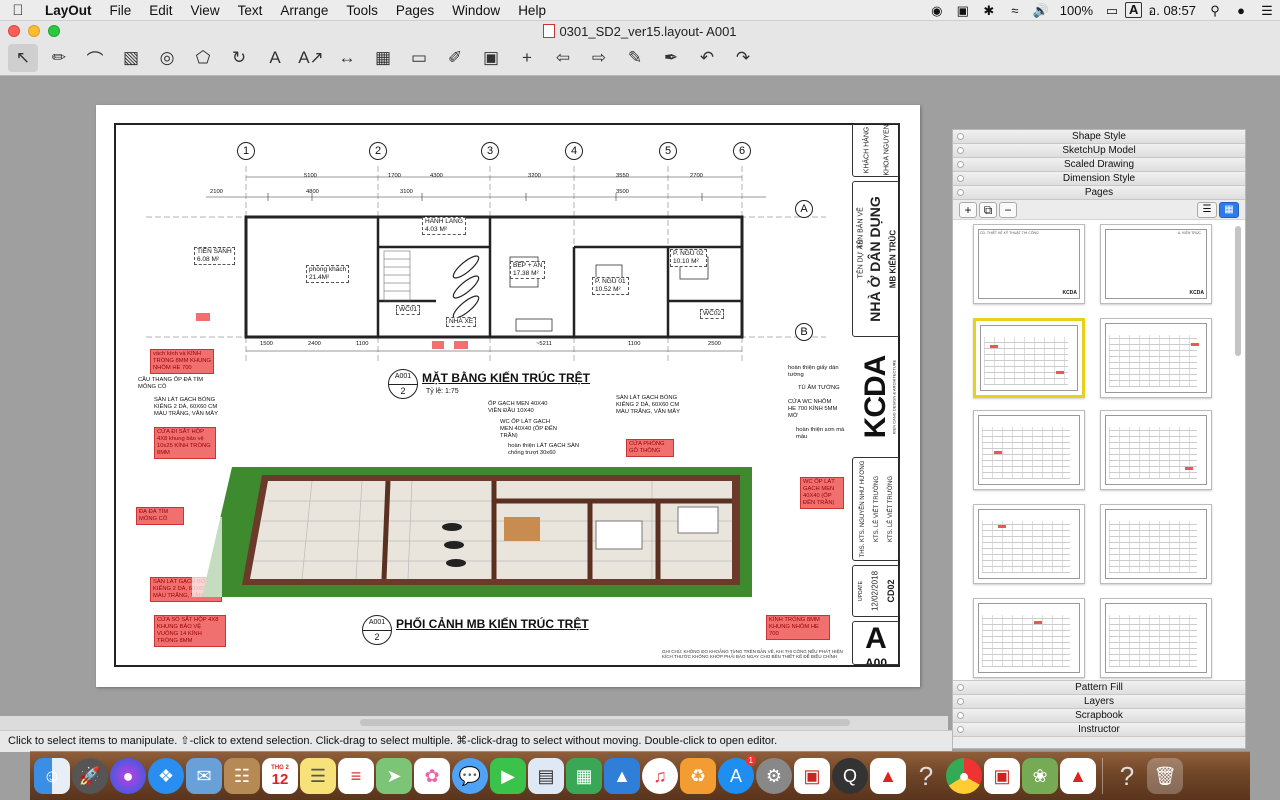 This screenshot has height=800, width=1280. What do you see at coordinates (546, 776) in the screenshot?
I see `keynote-preview-icon: ▤` at bounding box center [546, 776].